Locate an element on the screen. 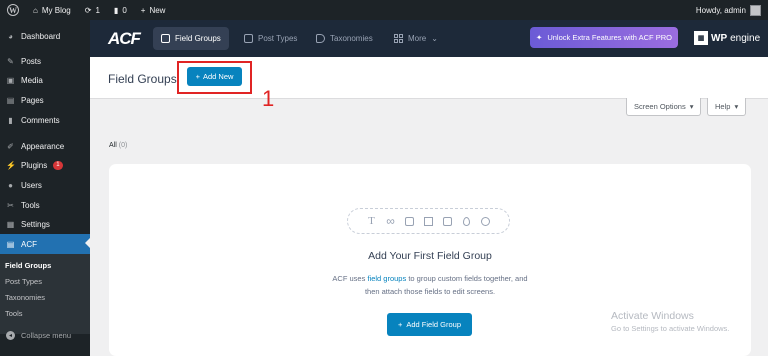  submenu-field-groups: Field Groups is located at coordinates (28, 265).